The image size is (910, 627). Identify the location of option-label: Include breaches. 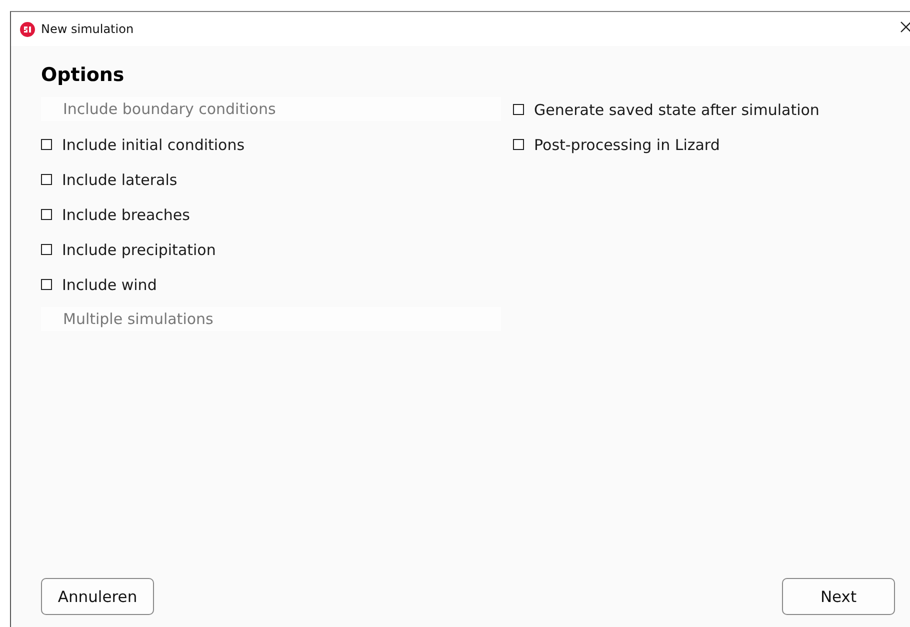
(126, 215).